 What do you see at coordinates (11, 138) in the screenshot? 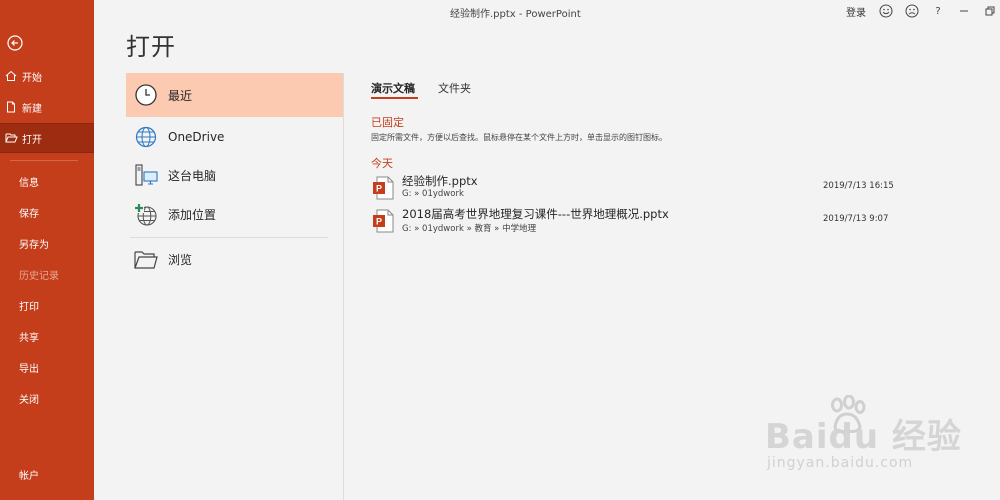
I see `open-folder-icon` at bounding box center [11, 138].